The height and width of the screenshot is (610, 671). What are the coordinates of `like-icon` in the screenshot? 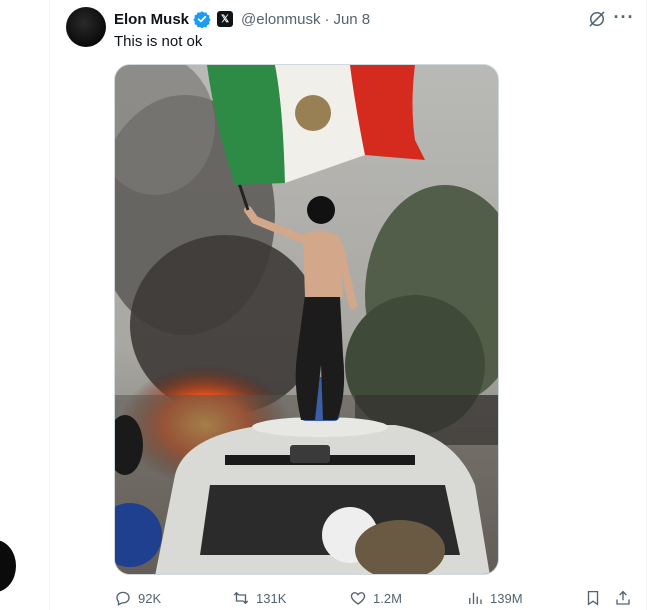 It's located at (358, 598).